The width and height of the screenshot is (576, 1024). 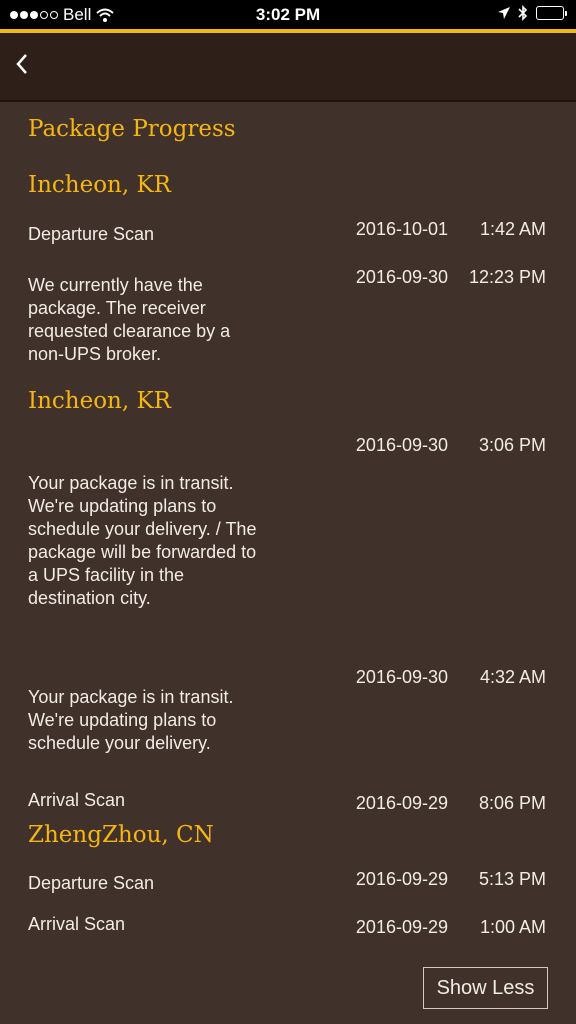 I want to click on location-arrow-icon, so click(x=504, y=13).